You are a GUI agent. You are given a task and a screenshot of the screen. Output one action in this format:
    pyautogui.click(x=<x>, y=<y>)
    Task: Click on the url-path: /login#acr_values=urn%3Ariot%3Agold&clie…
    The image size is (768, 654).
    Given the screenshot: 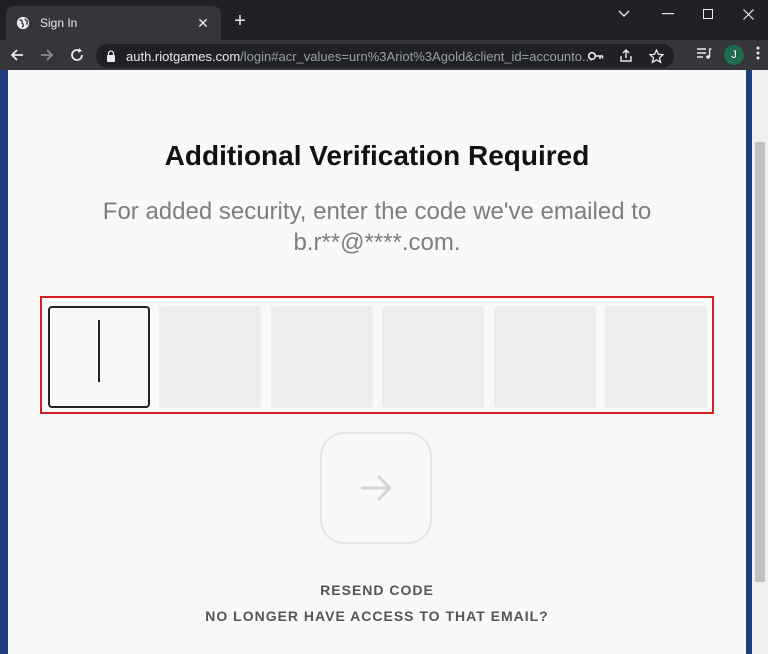 What is the action you would take?
    pyautogui.click(x=416, y=56)
    